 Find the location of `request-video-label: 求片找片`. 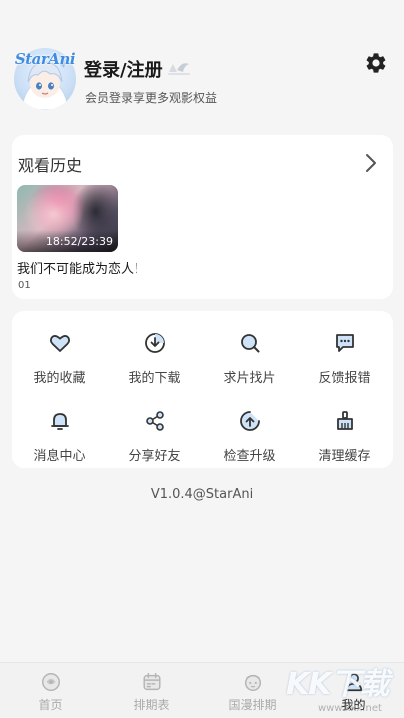

request-video-label: 求片找片 is located at coordinates (249, 378).